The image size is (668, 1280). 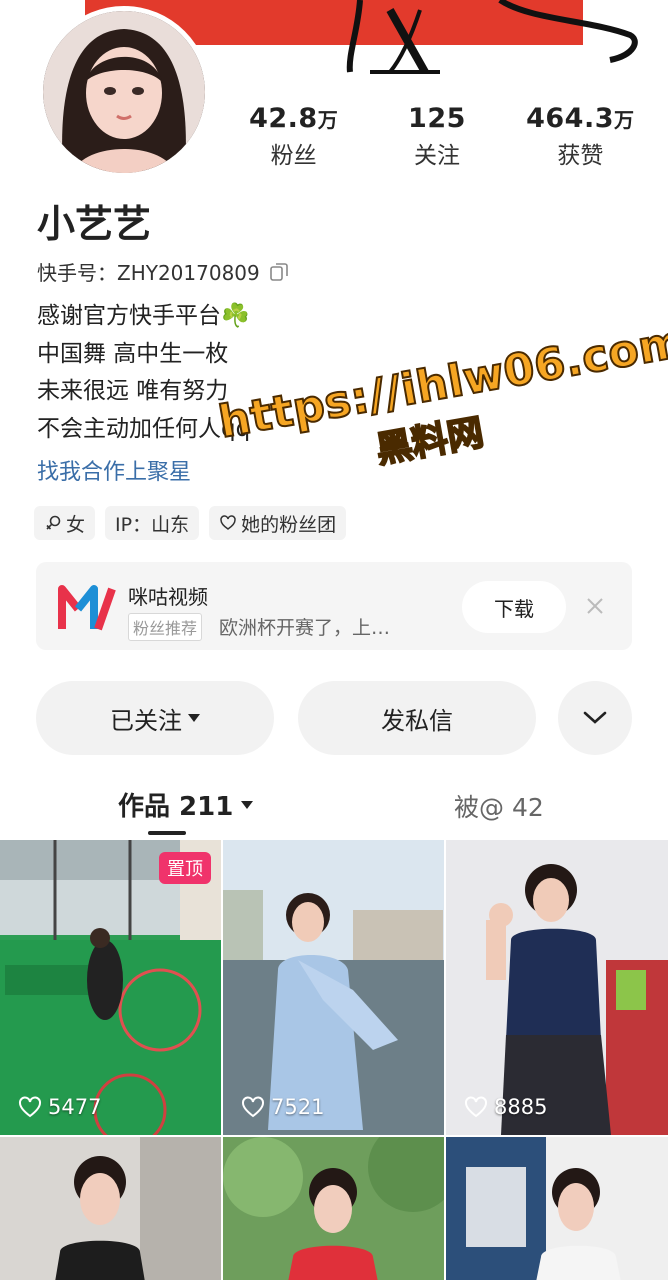 I want to click on cooperate-link: 找我合作上聚星, so click(x=114, y=470).